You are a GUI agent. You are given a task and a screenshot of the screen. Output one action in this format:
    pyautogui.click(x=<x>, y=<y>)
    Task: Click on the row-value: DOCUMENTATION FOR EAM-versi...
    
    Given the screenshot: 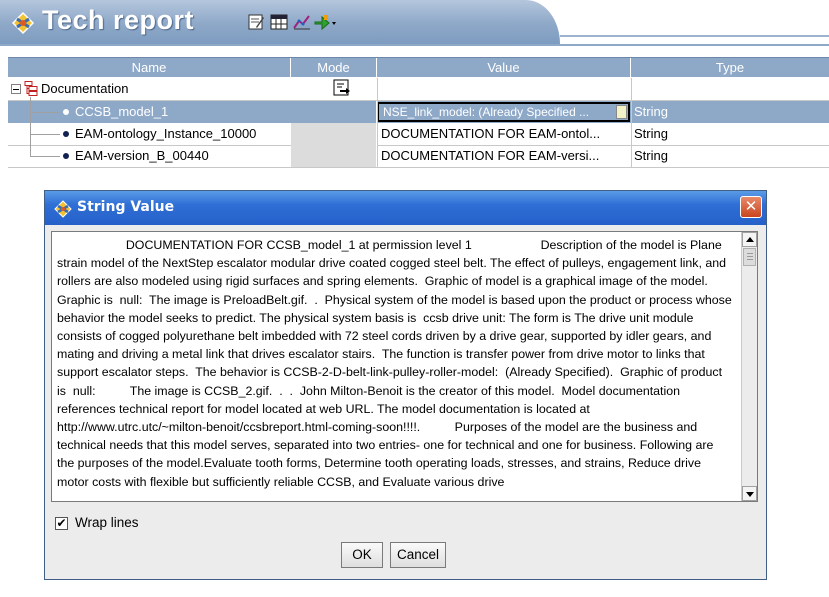 What is the action you would take?
    pyautogui.click(x=505, y=156)
    